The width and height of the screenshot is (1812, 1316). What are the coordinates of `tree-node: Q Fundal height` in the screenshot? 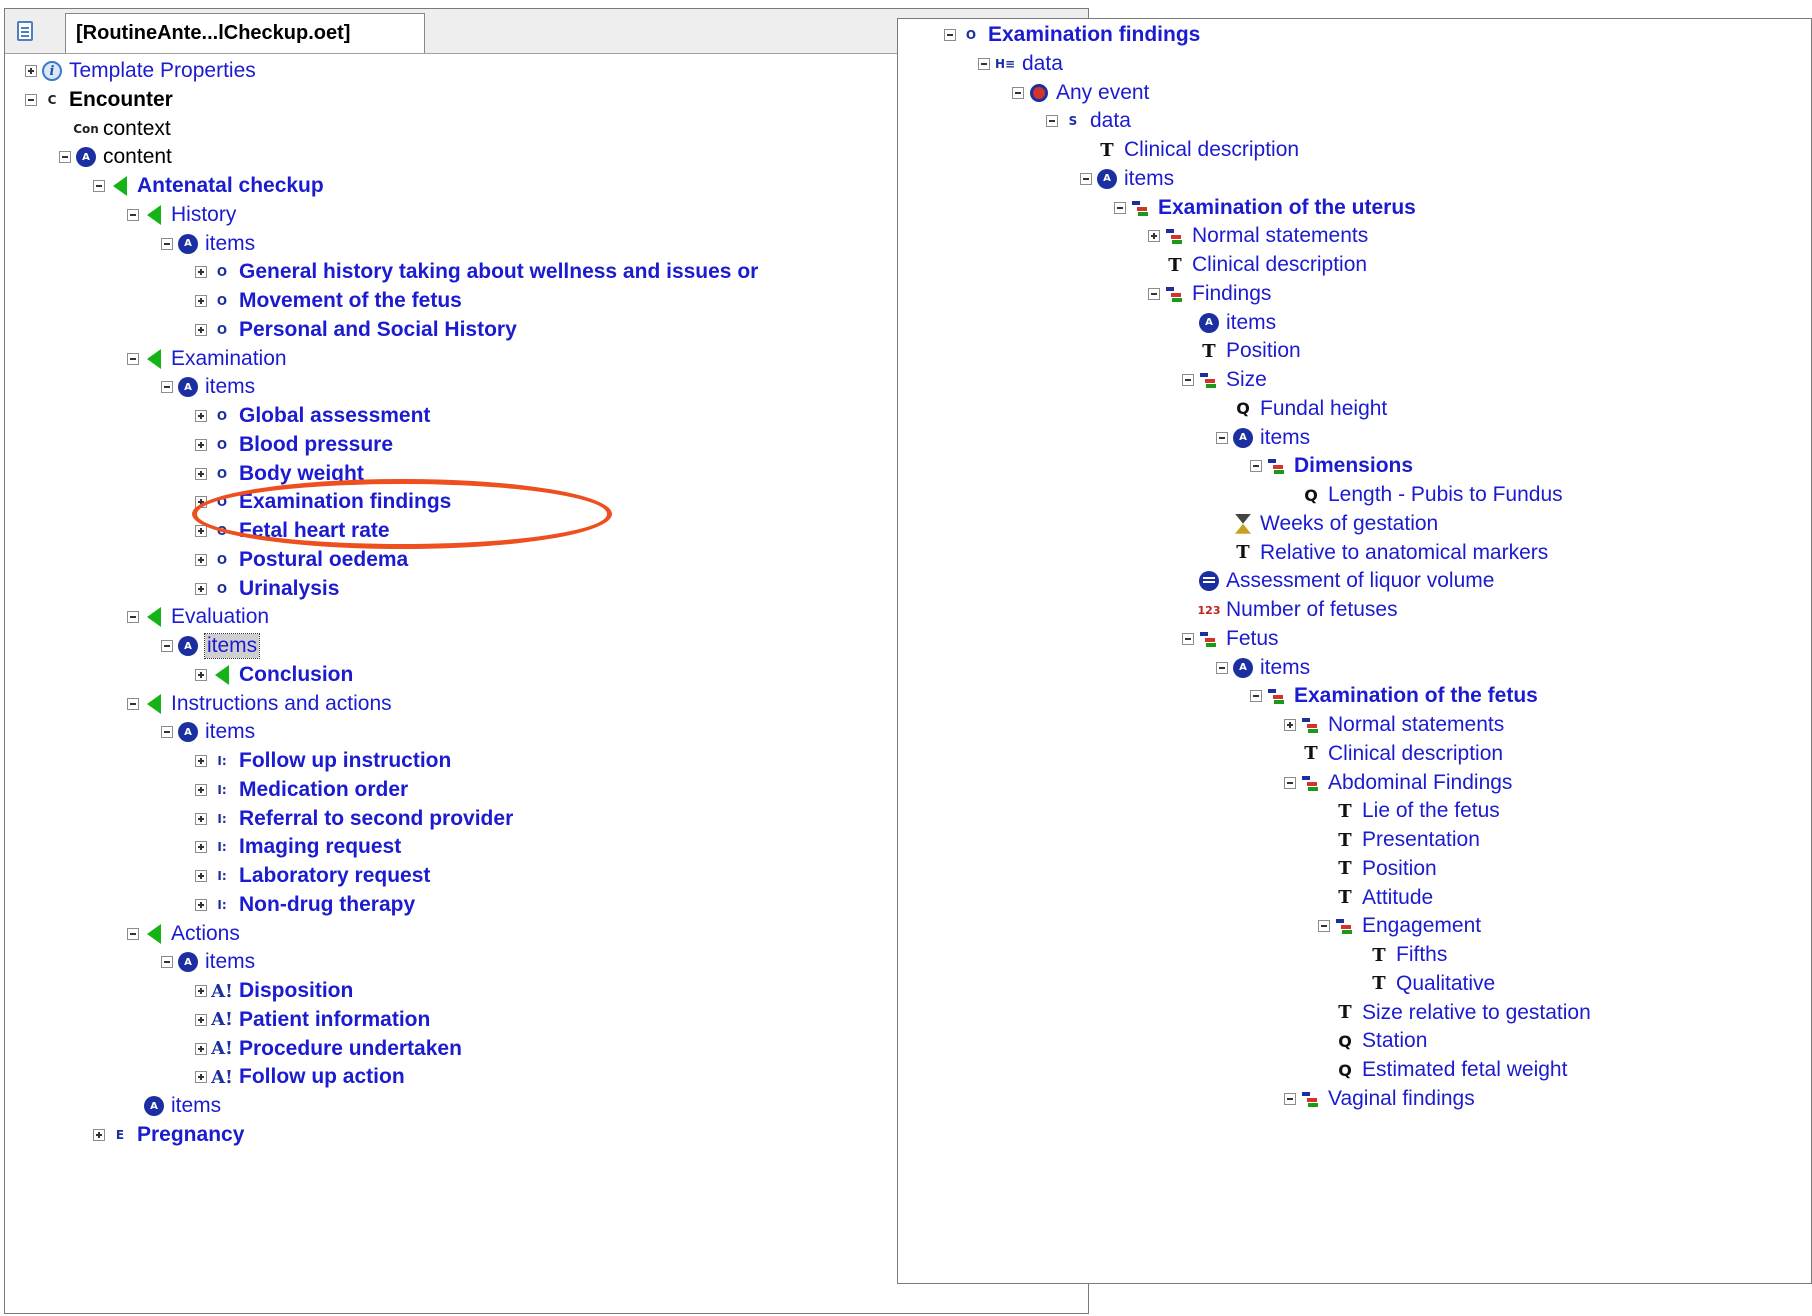 It's located at (1301, 409).